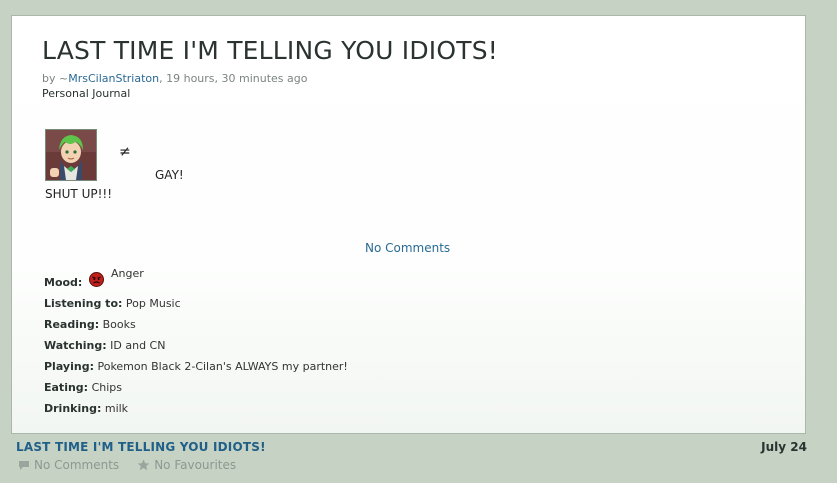 This screenshot has height=483, width=837. What do you see at coordinates (79, 194) in the screenshot?
I see `shut-up-text: SHUT UP!!!` at bounding box center [79, 194].